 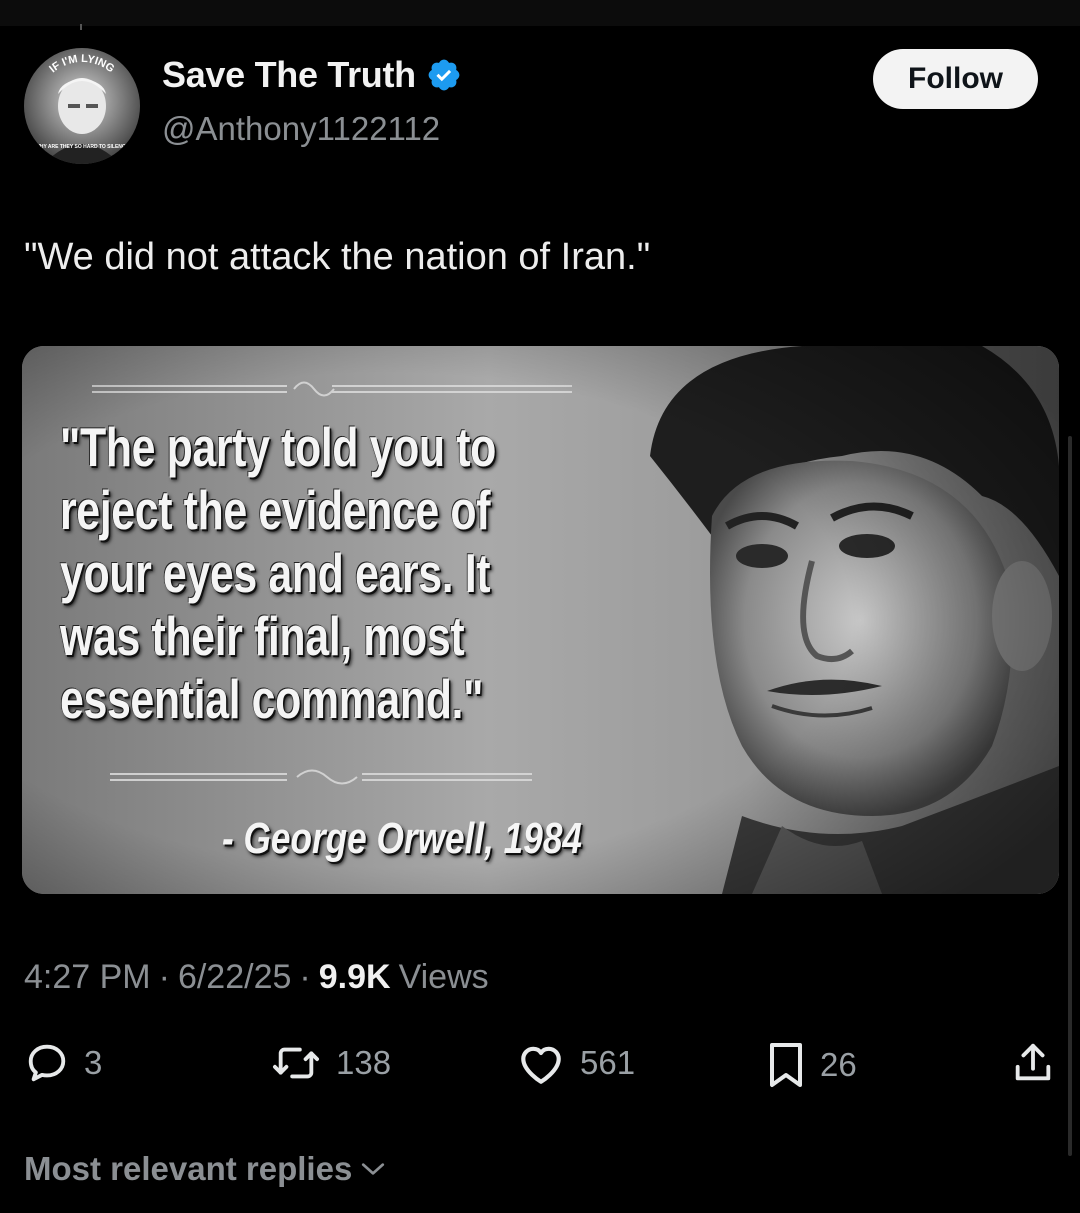 I want to click on repost-icon, so click(x=295, y=1063).